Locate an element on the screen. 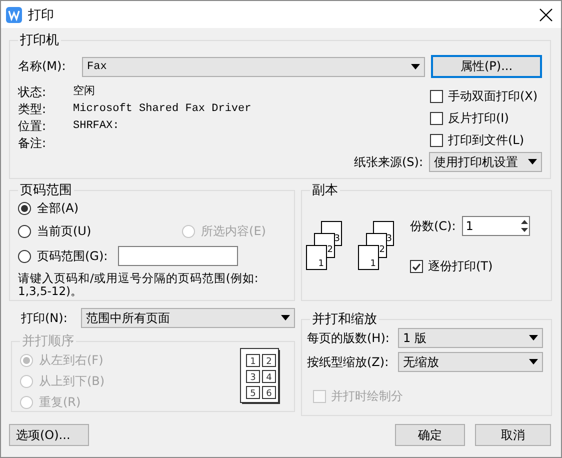 The width and height of the screenshot is (562, 458). scale-dropdown: 无缩放 is located at coordinates (470, 362).